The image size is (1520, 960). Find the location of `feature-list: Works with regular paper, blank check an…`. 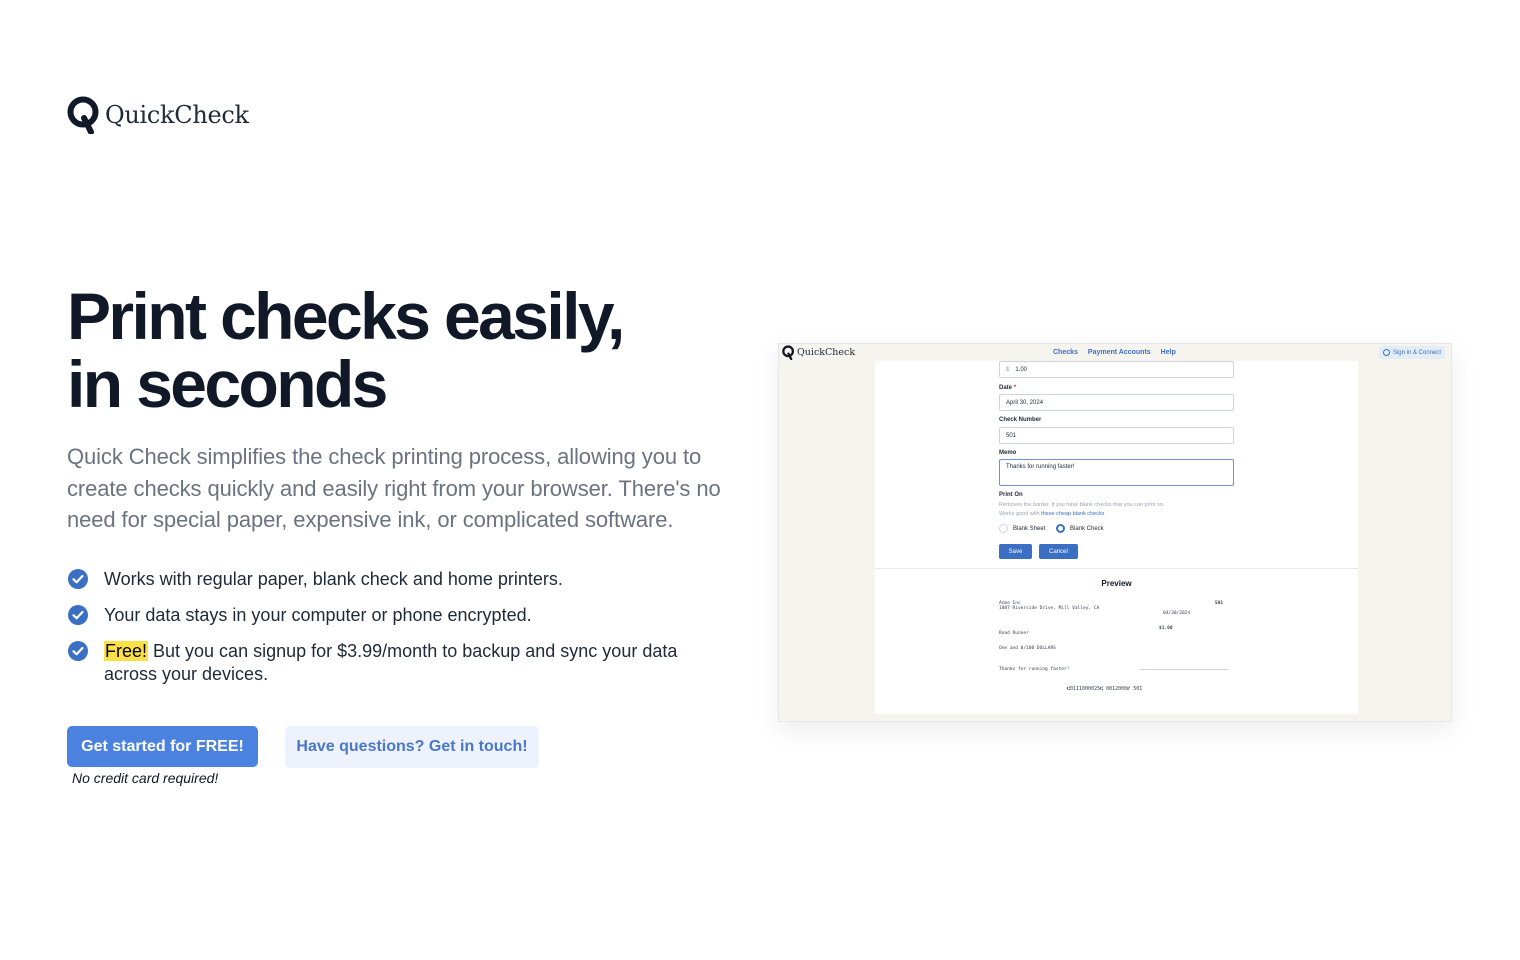

feature-list: Works with regular paper, blank check an… is located at coordinates (397, 633).